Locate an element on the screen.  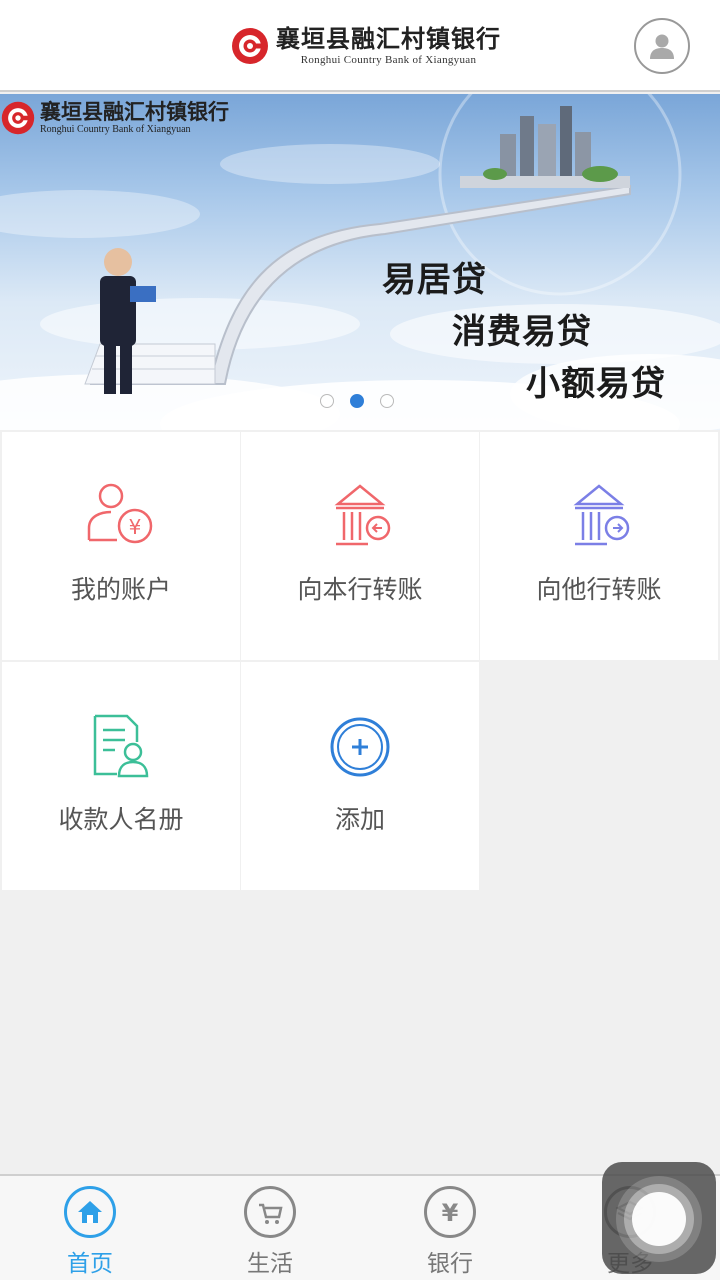
bank-transfer-out-icon is located at coordinates (601, 515).